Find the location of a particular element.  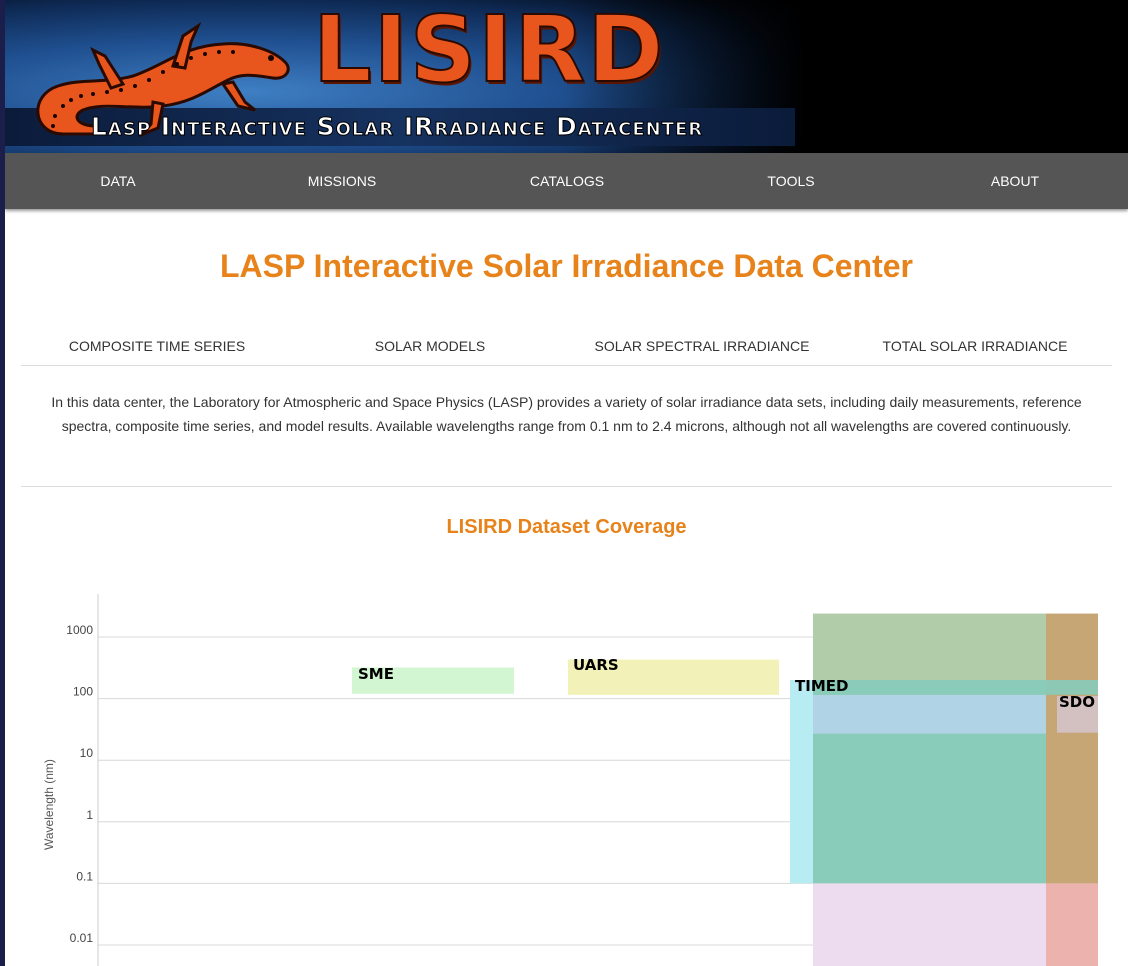

subnav-solar-models: SOLAR MODELS is located at coordinates (430, 346).